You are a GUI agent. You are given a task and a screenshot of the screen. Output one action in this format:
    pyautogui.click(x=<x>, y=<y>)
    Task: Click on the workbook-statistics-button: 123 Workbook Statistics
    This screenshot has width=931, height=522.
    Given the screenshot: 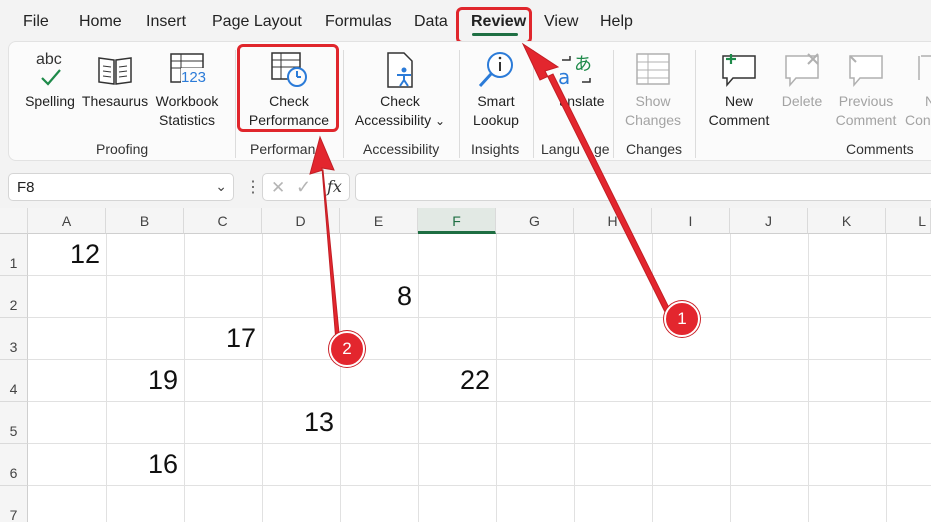 What is the action you would take?
    pyautogui.click(x=187, y=90)
    